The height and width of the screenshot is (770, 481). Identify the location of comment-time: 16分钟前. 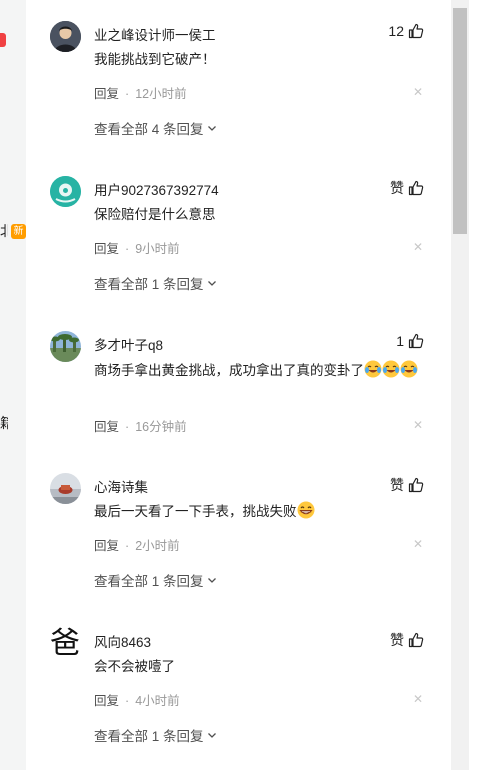
(161, 427).